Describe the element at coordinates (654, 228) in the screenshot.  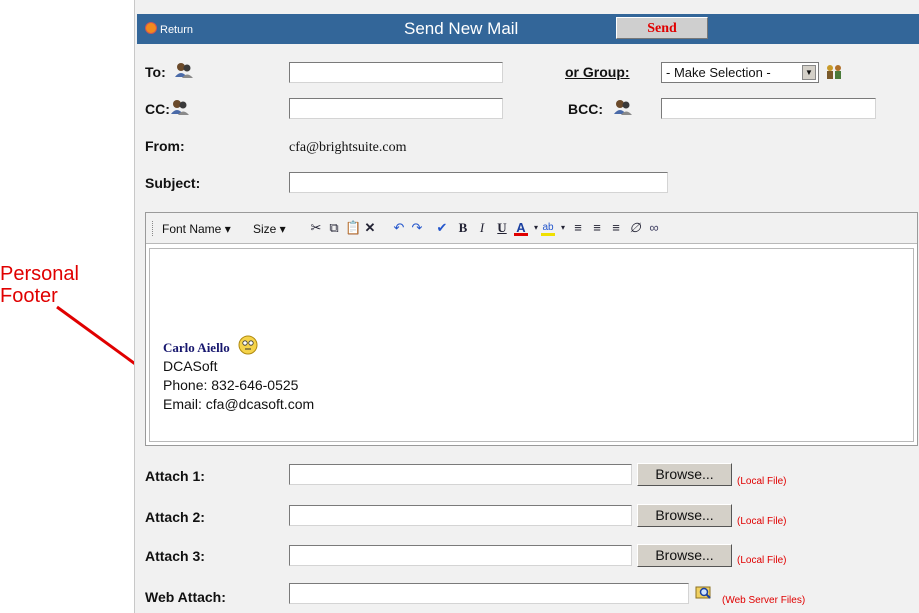
I see `link-icon: ∞` at that location.